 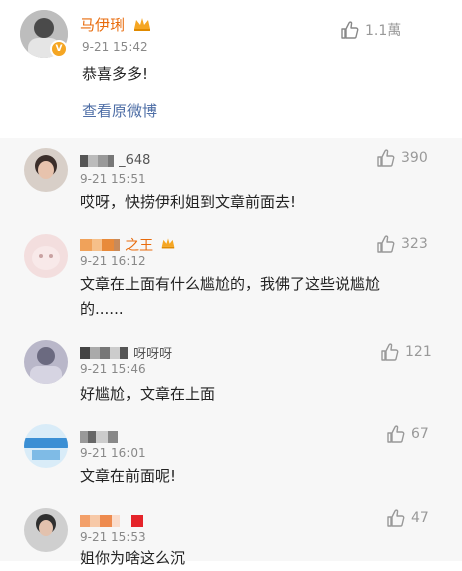 I want to click on comment-text: 好尴尬，文章在上面, so click(x=148, y=394).